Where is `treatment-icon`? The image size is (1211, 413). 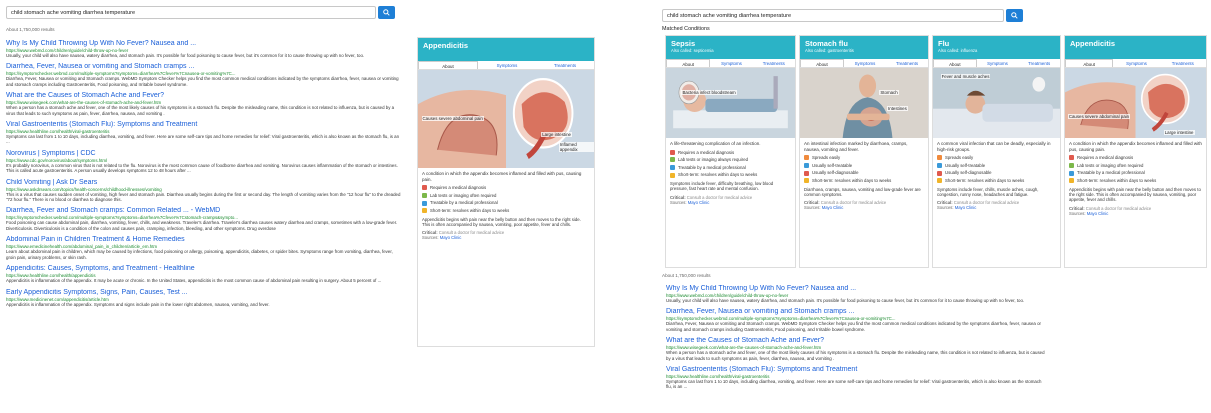
treatment-icon is located at coordinates (424, 203).